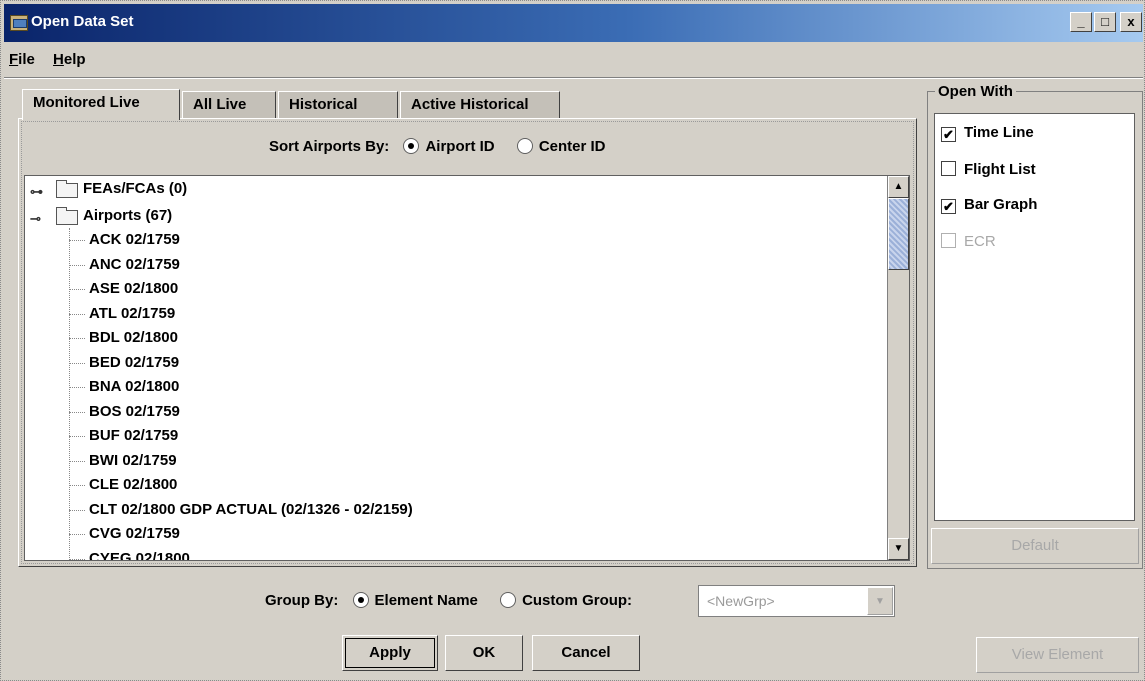 The height and width of the screenshot is (681, 1145). Describe the element at coordinates (572, 146) in the screenshot. I see `sort-center-id-label: Center ID` at that location.